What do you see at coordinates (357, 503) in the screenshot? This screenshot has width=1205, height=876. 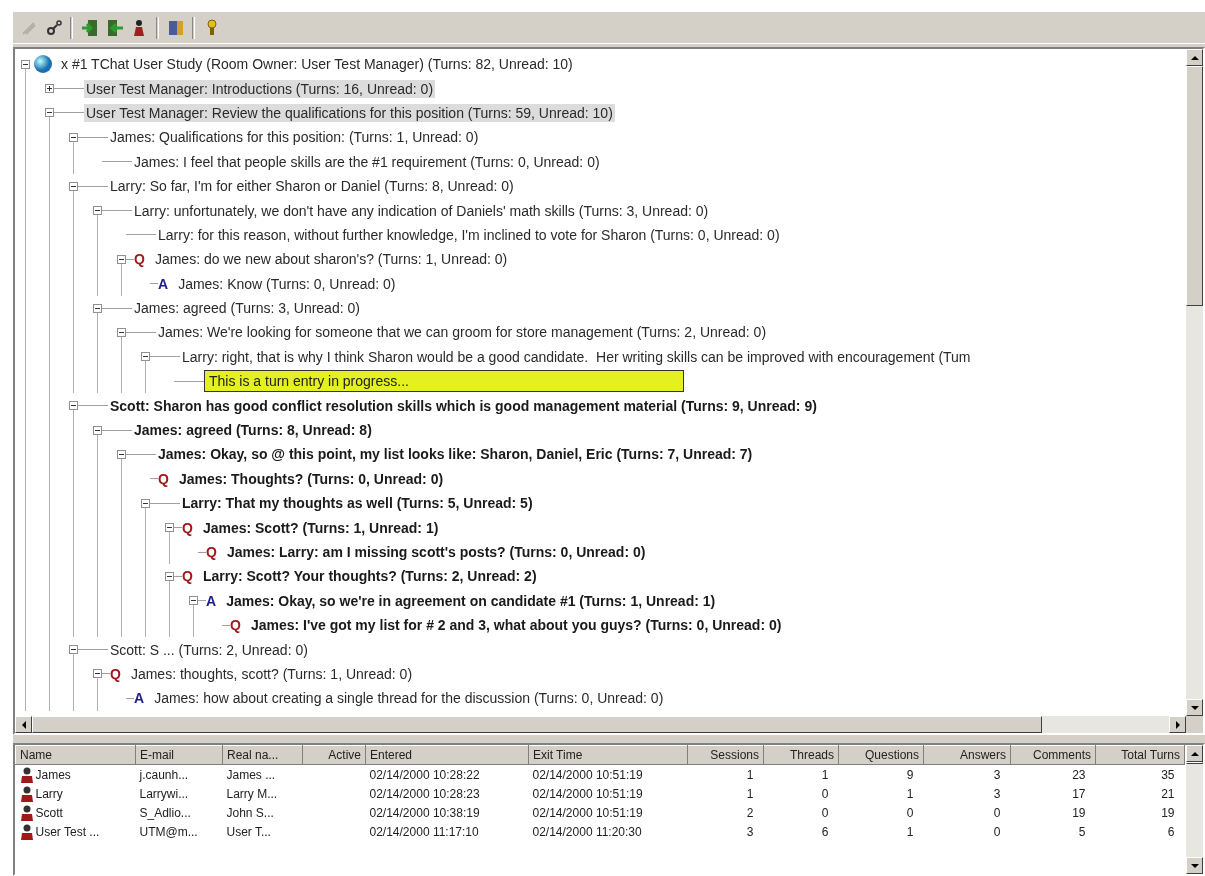 I see `thread-item: Larry: That my thoughts as well (Turns: 5, Unread: 5)` at bounding box center [357, 503].